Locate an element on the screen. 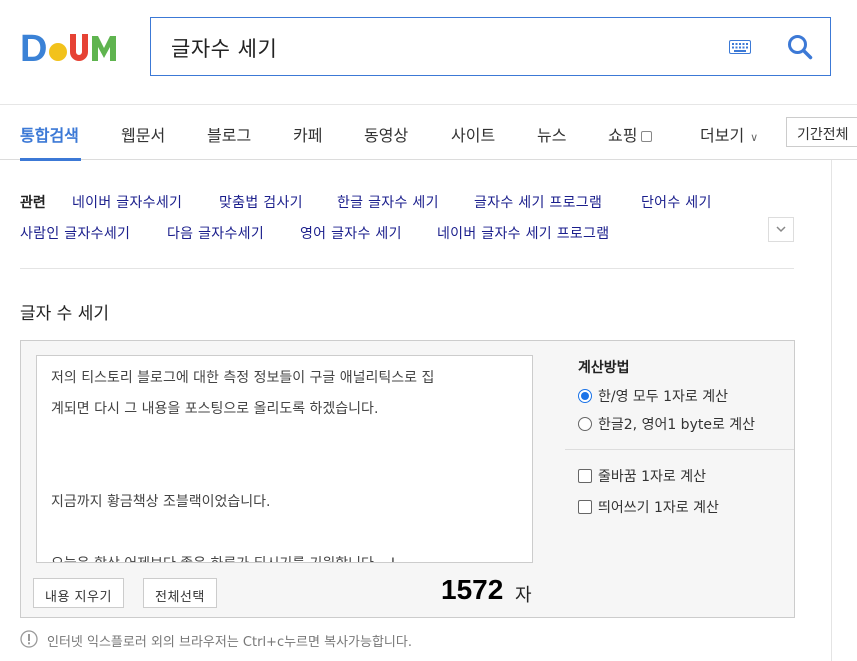  radio-icon is located at coordinates (585, 424).